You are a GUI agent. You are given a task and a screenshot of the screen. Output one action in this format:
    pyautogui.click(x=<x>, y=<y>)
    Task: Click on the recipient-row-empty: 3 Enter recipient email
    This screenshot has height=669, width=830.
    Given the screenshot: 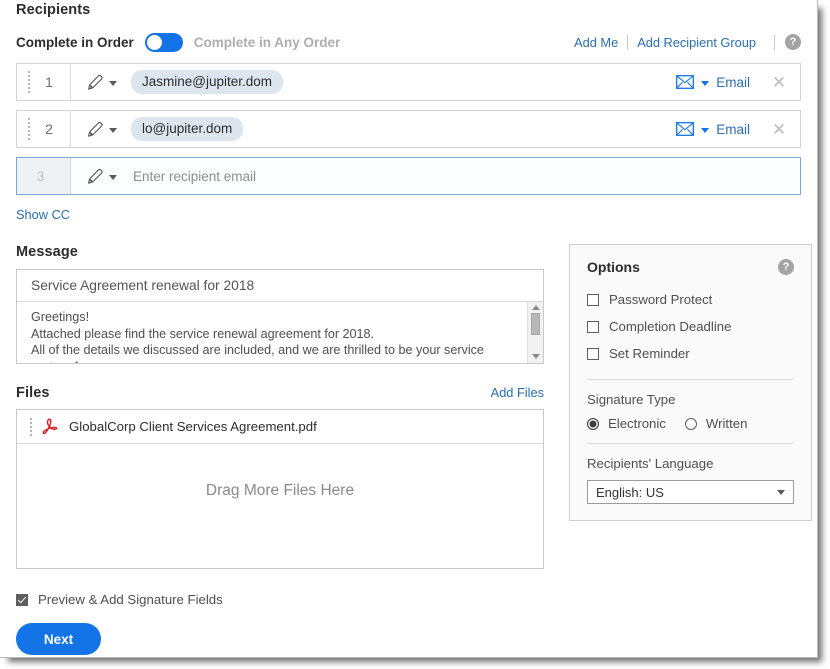 What is the action you would take?
    pyautogui.click(x=408, y=176)
    